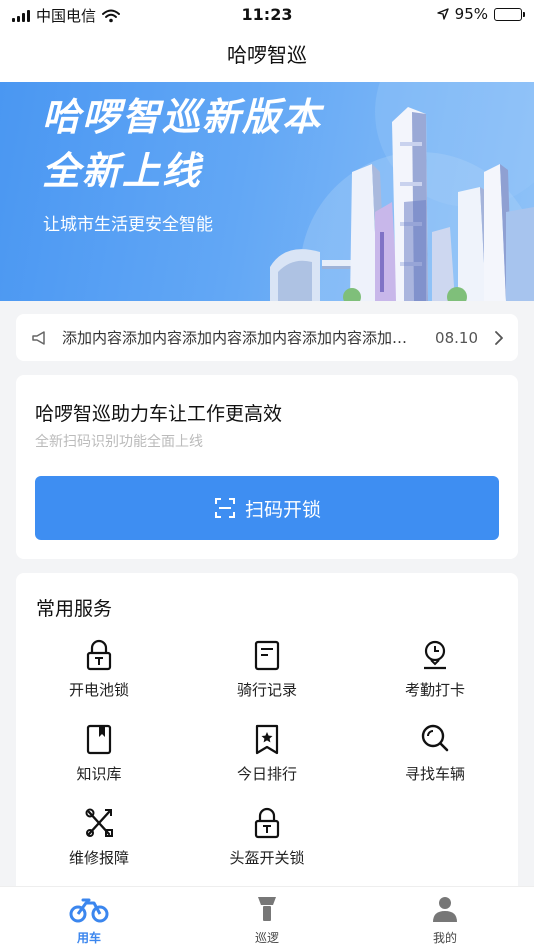  Describe the element at coordinates (266, 774) in the screenshot. I see `service-label: 今日排行` at that location.